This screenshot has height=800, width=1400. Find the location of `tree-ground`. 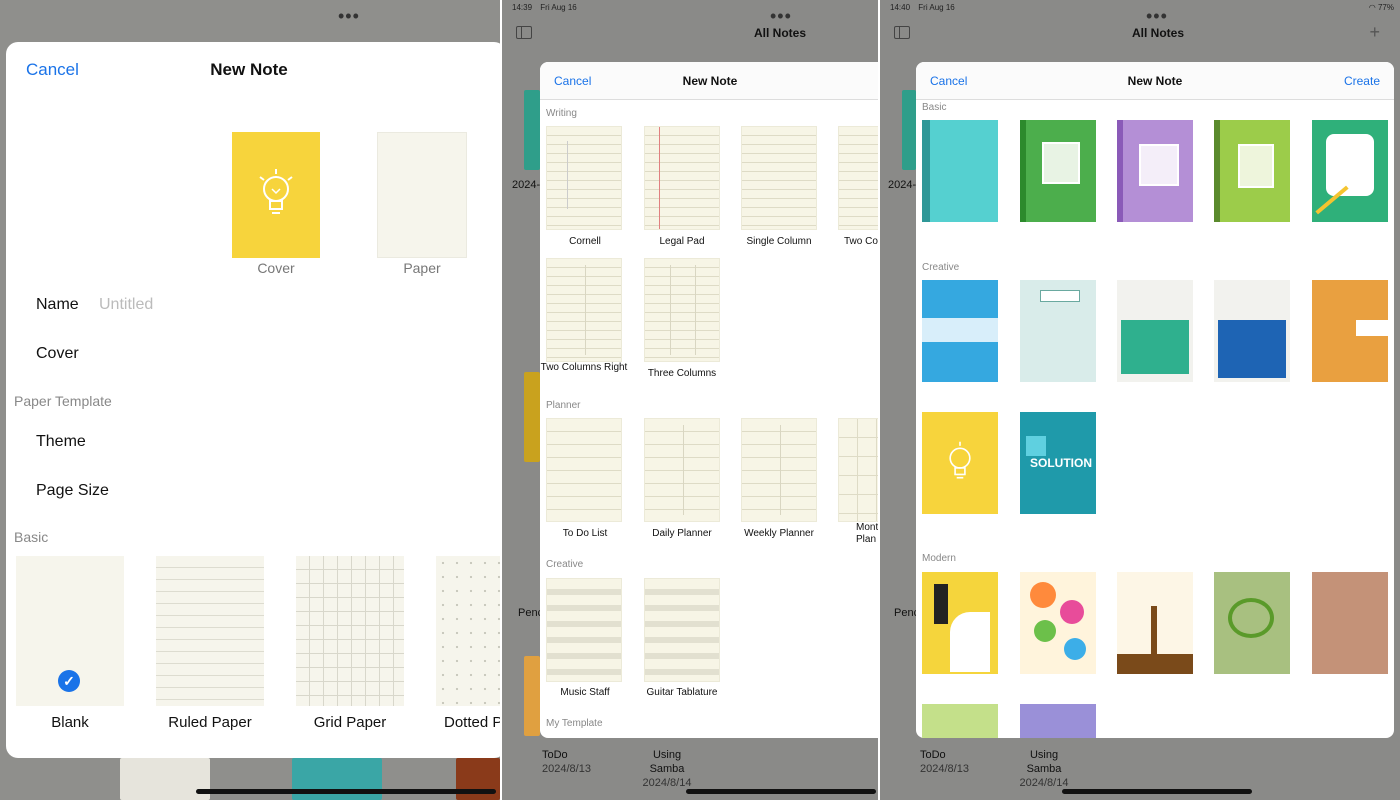

tree-ground is located at coordinates (1155, 664).